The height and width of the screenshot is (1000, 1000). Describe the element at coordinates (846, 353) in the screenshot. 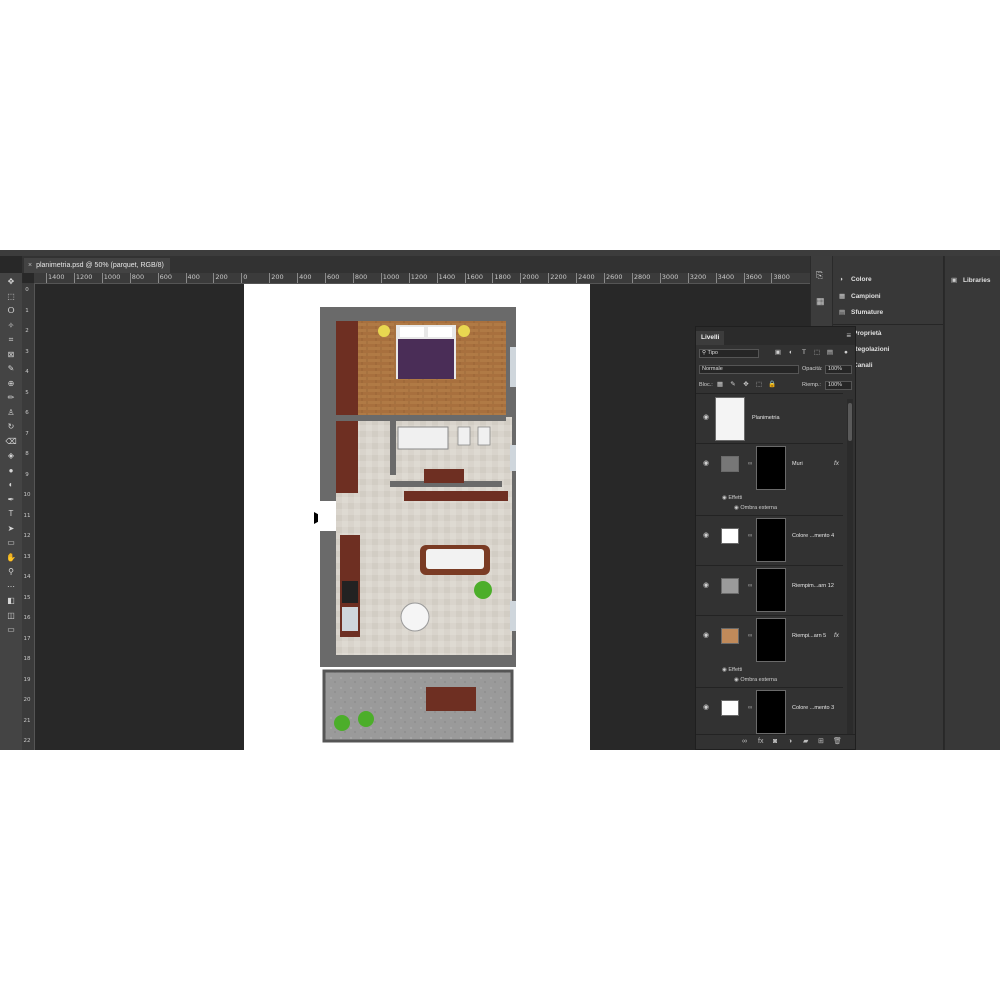

I see `filter-toggle-icon: ●` at that location.